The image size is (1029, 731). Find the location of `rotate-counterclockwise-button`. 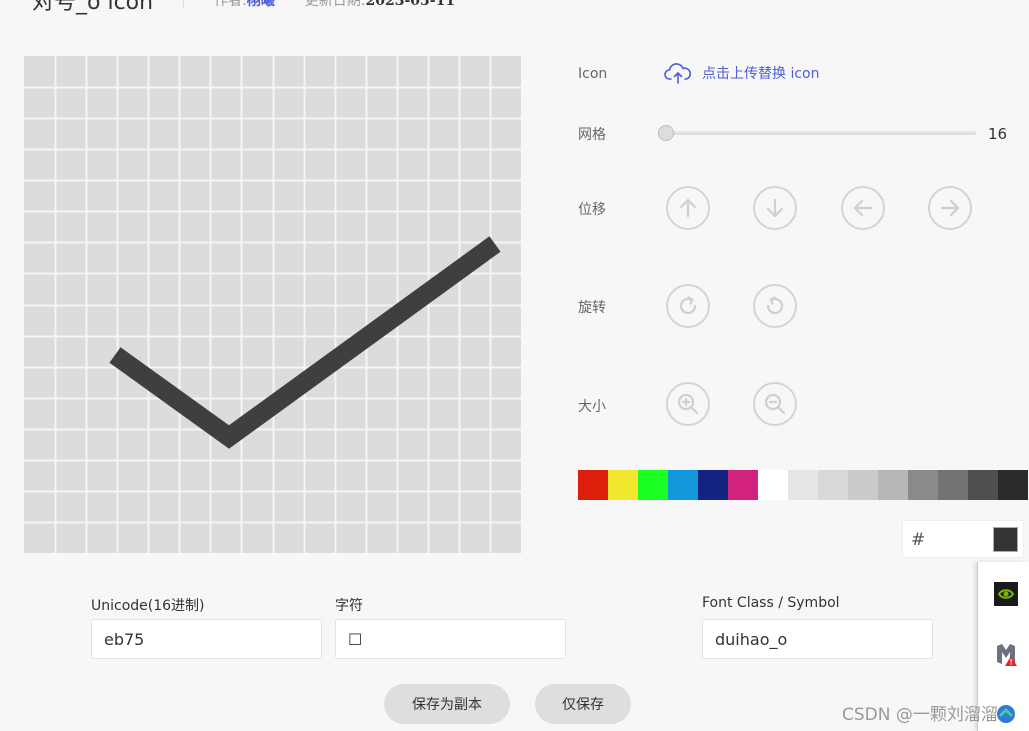

rotate-counterclockwise-button is located at coordinates (775, 306).